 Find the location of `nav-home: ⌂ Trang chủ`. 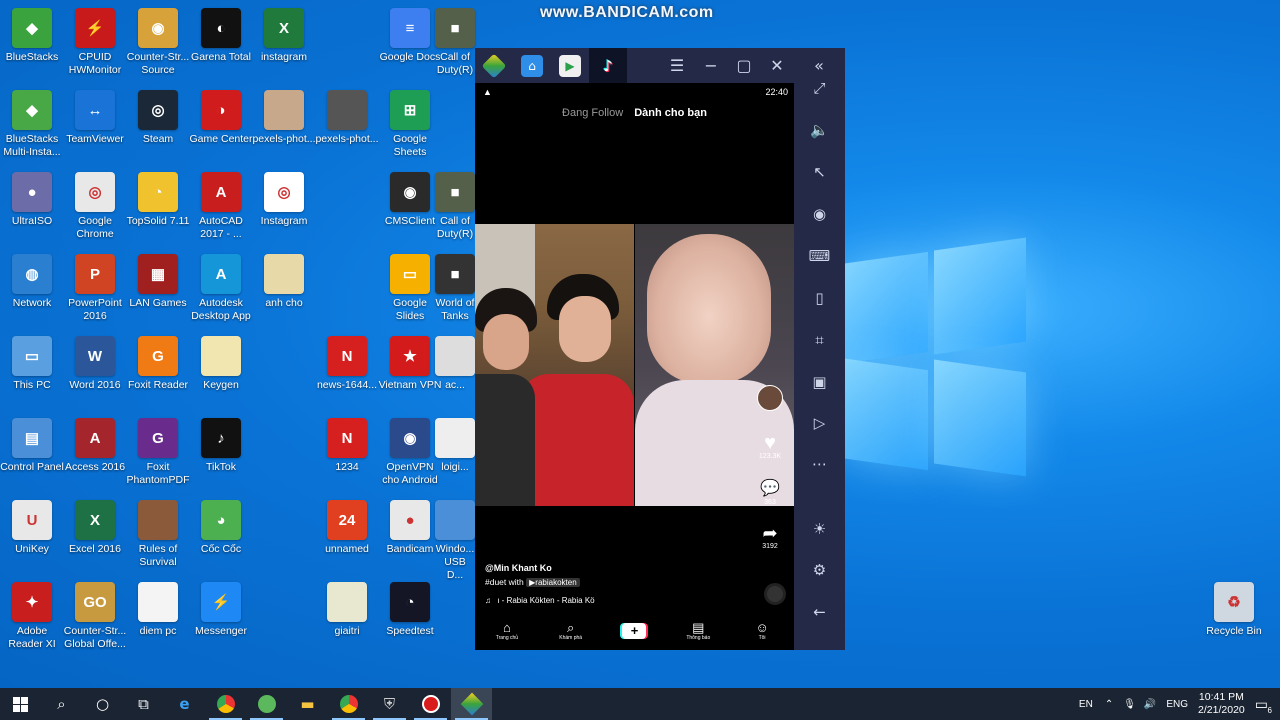

nav-home: ⌂ Trang chủ is located at coordinates (507, 631).